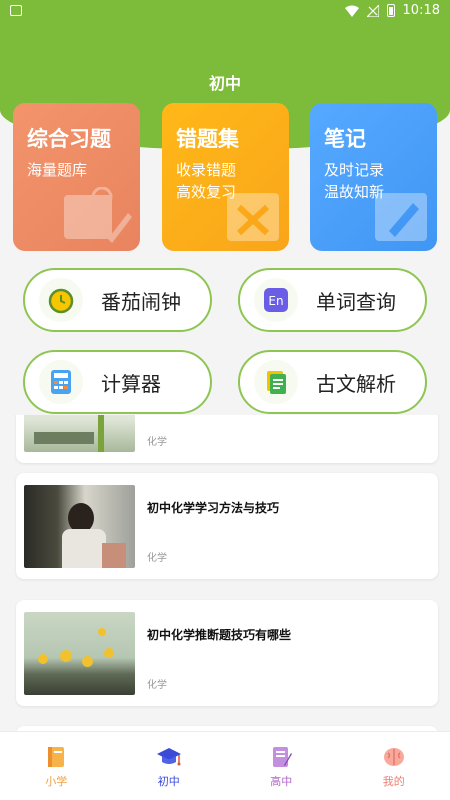 The image size is (450, 800). What do you see at coordinates (98, 215) in the screenshot?
I see `notepad-pencil-icon` at bounding box center [98, 215].